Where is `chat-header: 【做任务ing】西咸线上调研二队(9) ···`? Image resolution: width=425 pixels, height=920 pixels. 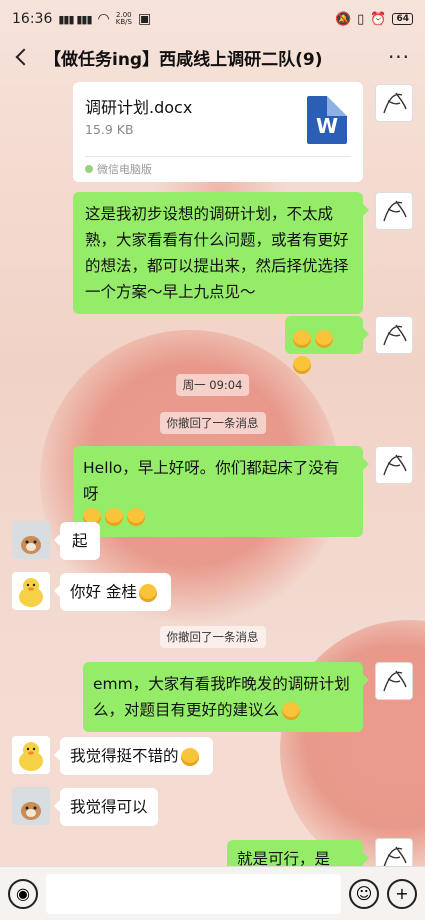
chat-header: 【做任务ing】西咸线上调研二队(9) ··· is located at coordinates (212, 57).